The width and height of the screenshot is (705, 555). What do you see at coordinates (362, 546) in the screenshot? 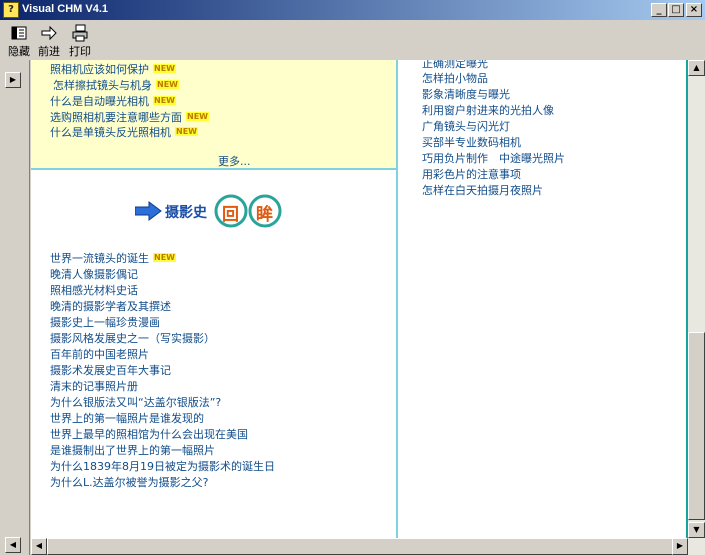
I see `horizontal-scroll-thumb` at bounding box center [362, 546].